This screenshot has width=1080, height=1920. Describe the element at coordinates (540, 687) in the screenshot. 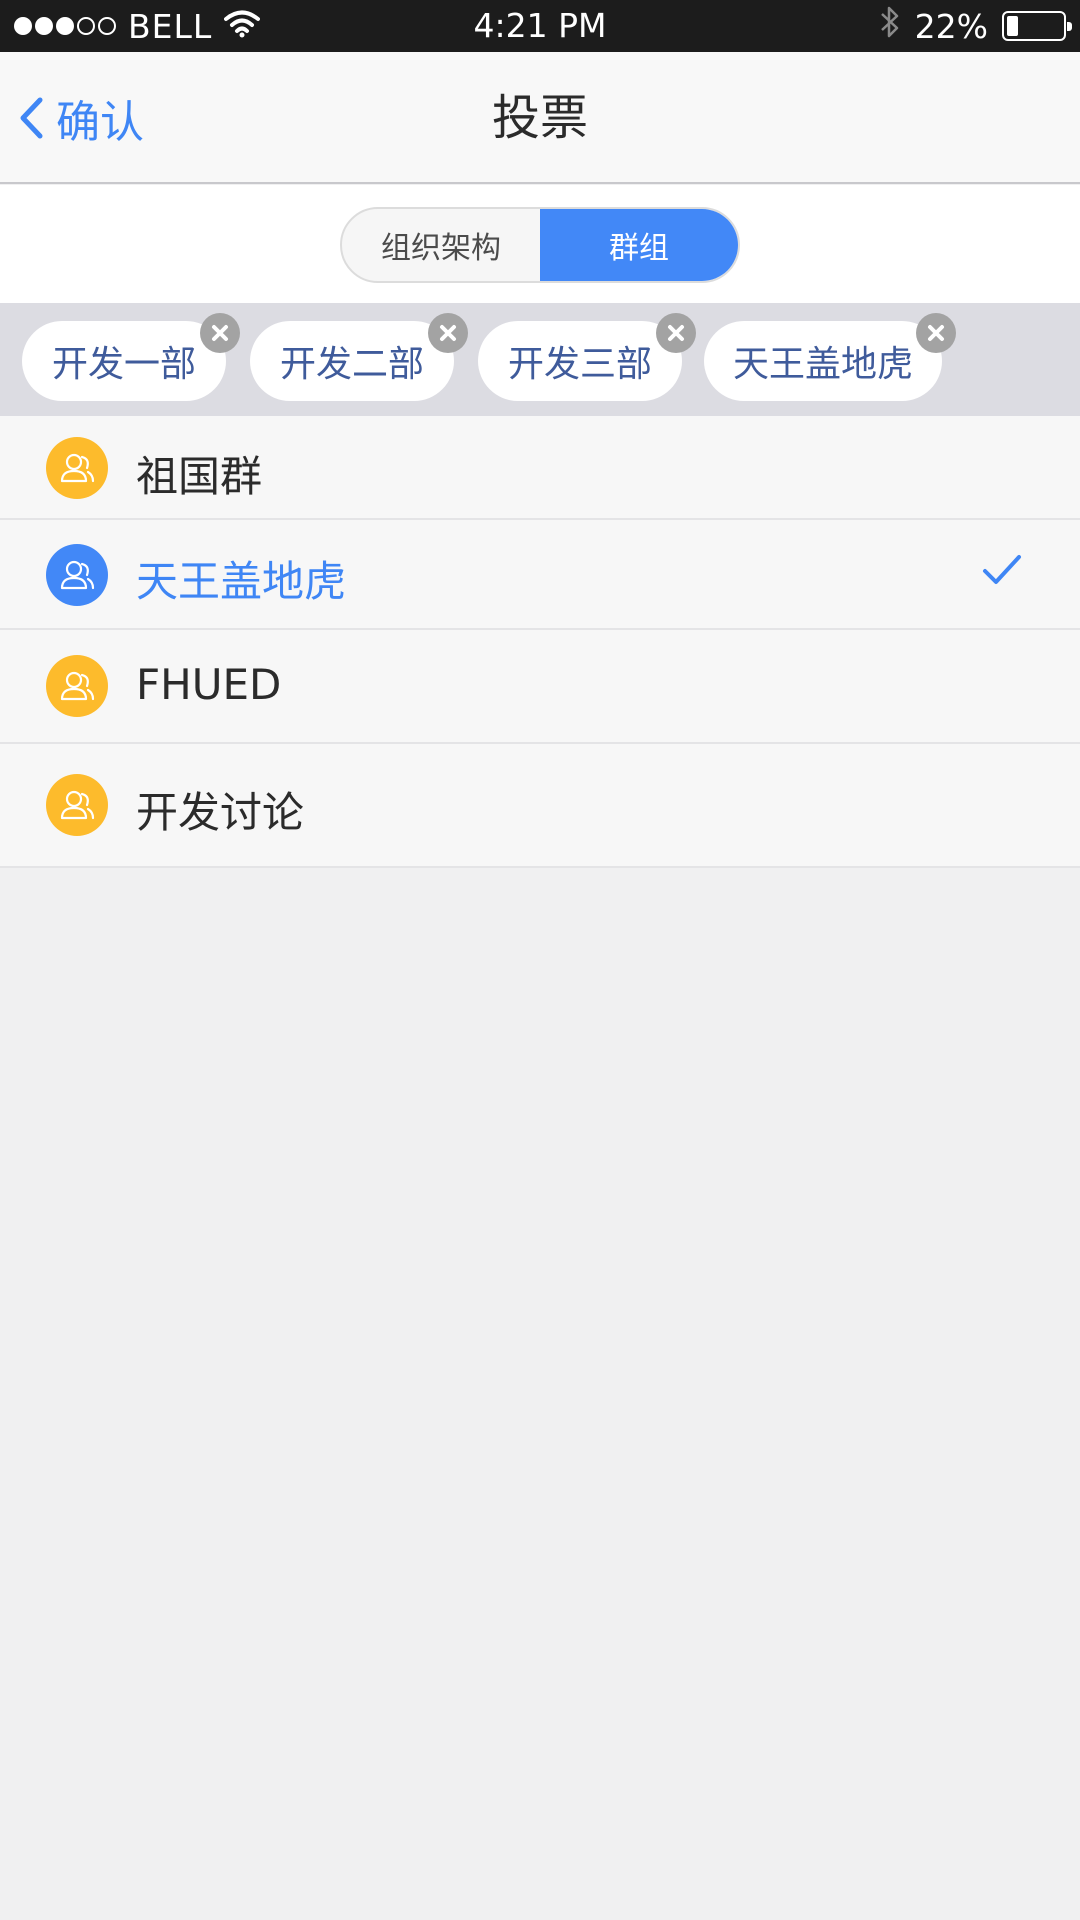

I see `list-item: FHUED` at that location.